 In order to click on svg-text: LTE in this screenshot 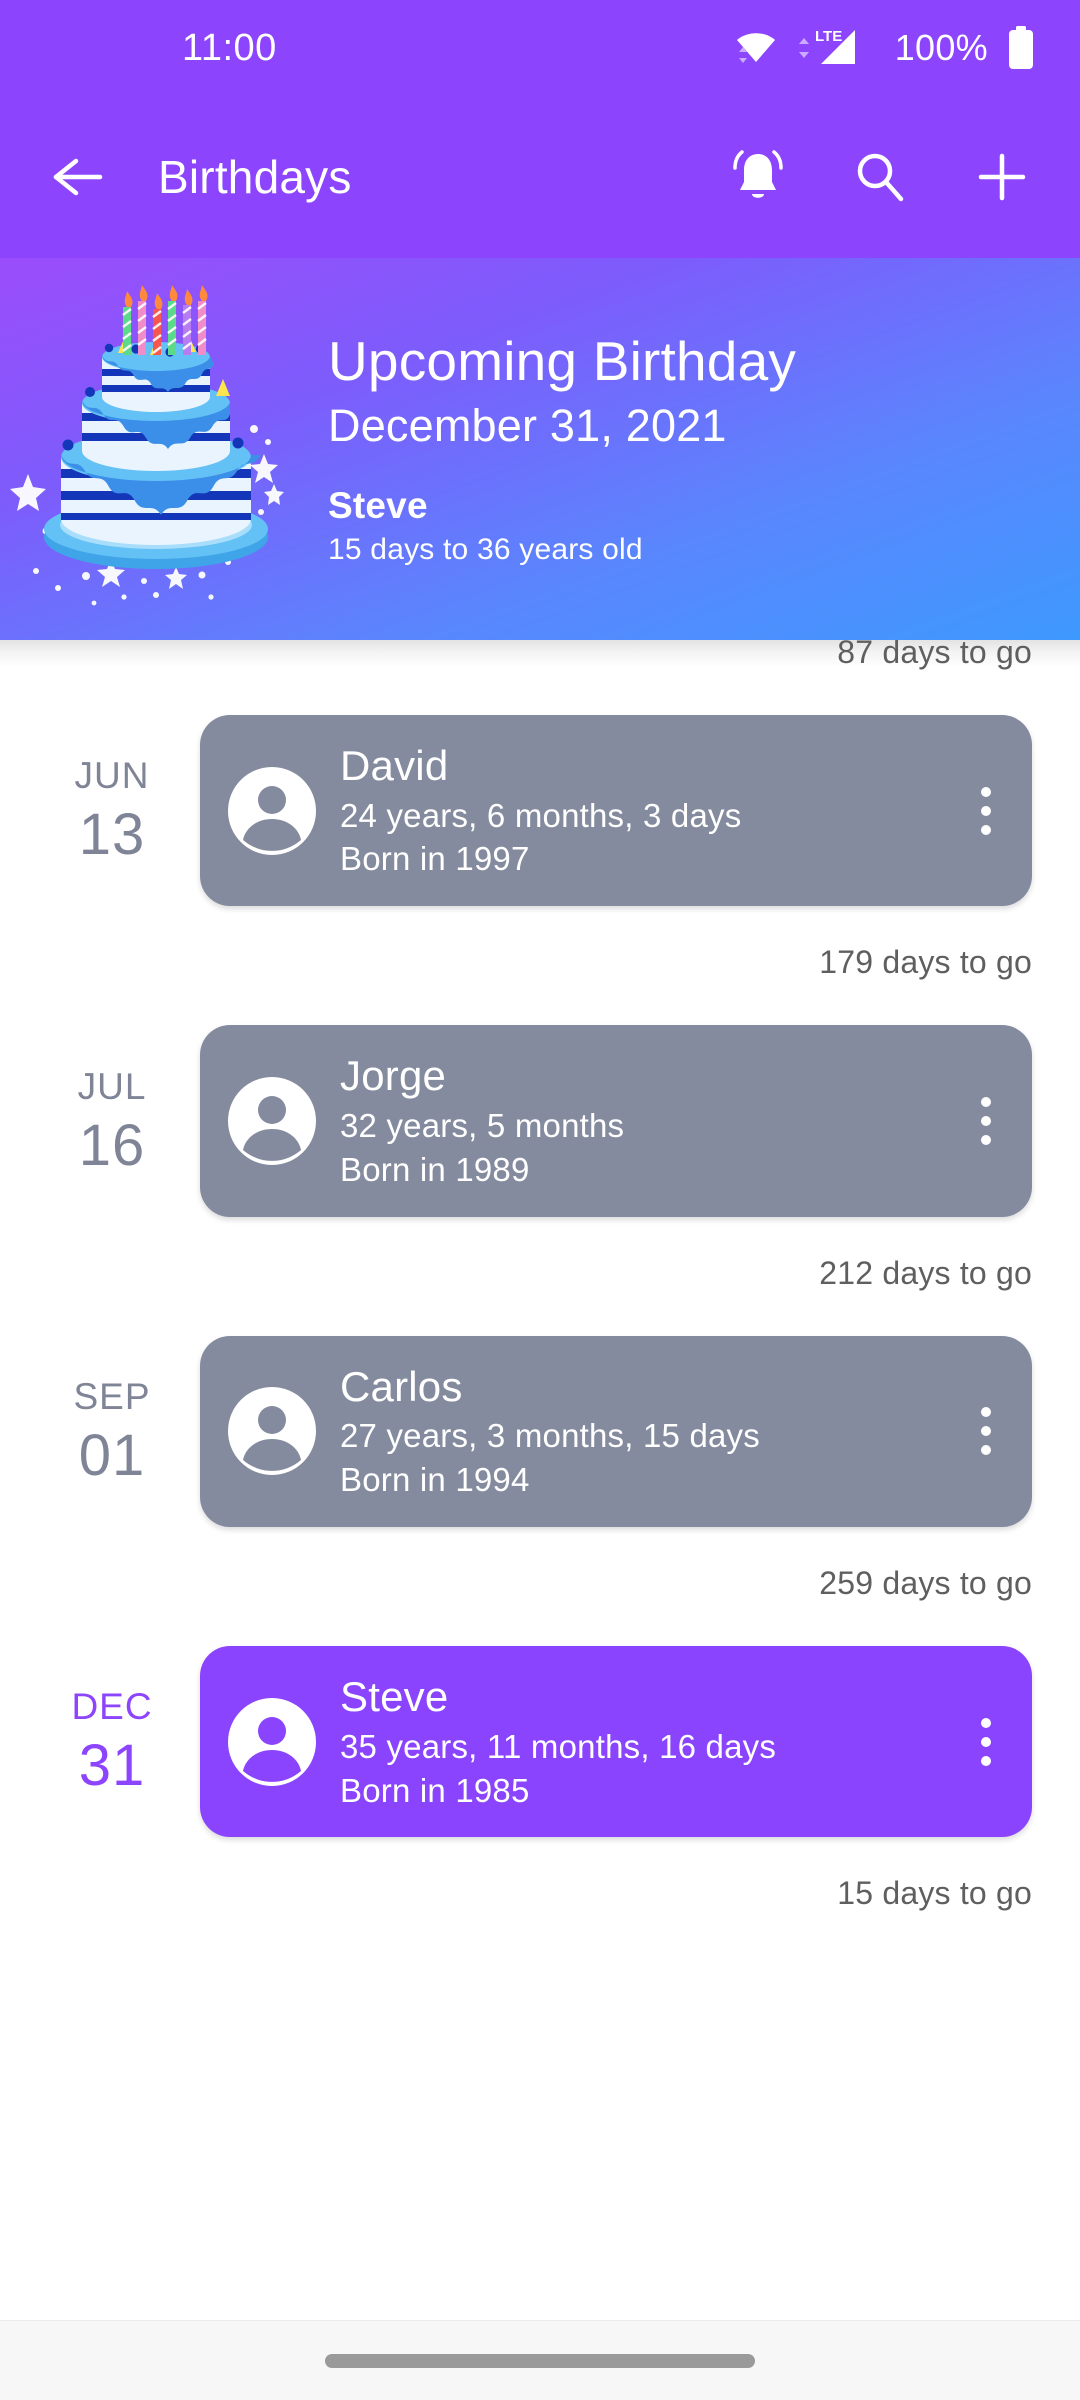, I will do `click(828, 36)`.